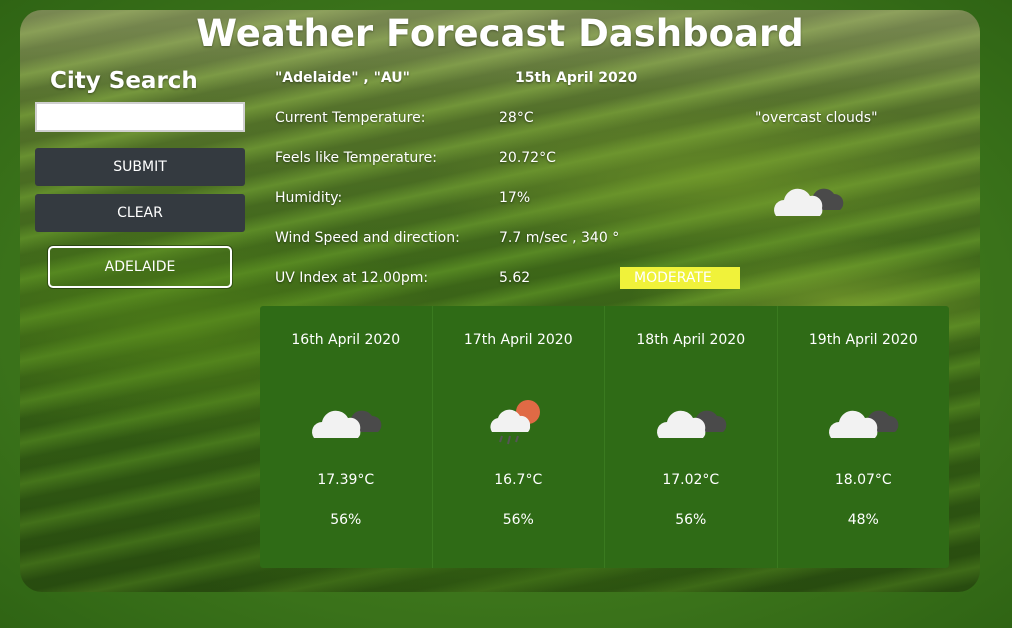 This screenshot has height=628, width=1012. I want to click on wind-value: 7.7 m/sec , 340 °, so click(559, 238).